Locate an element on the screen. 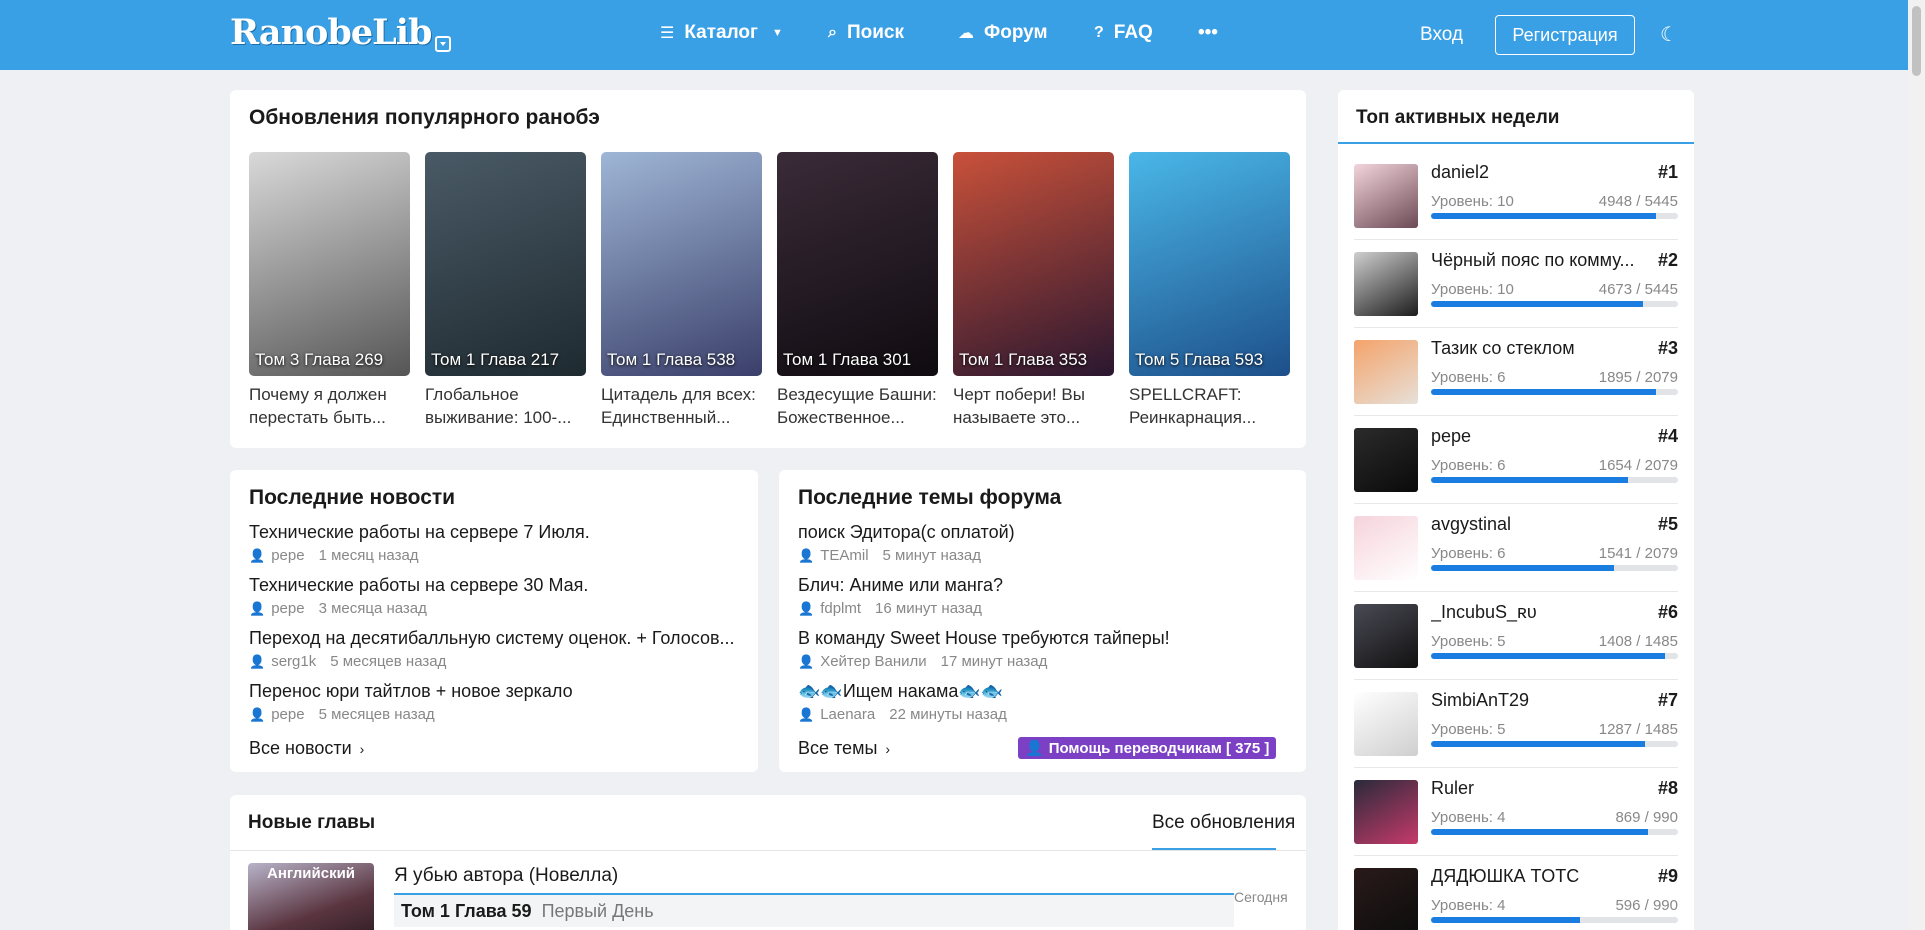 This screenshot has width=1925, height=930. forum-title: Последние темы форума is located at coordinates (930, 497).